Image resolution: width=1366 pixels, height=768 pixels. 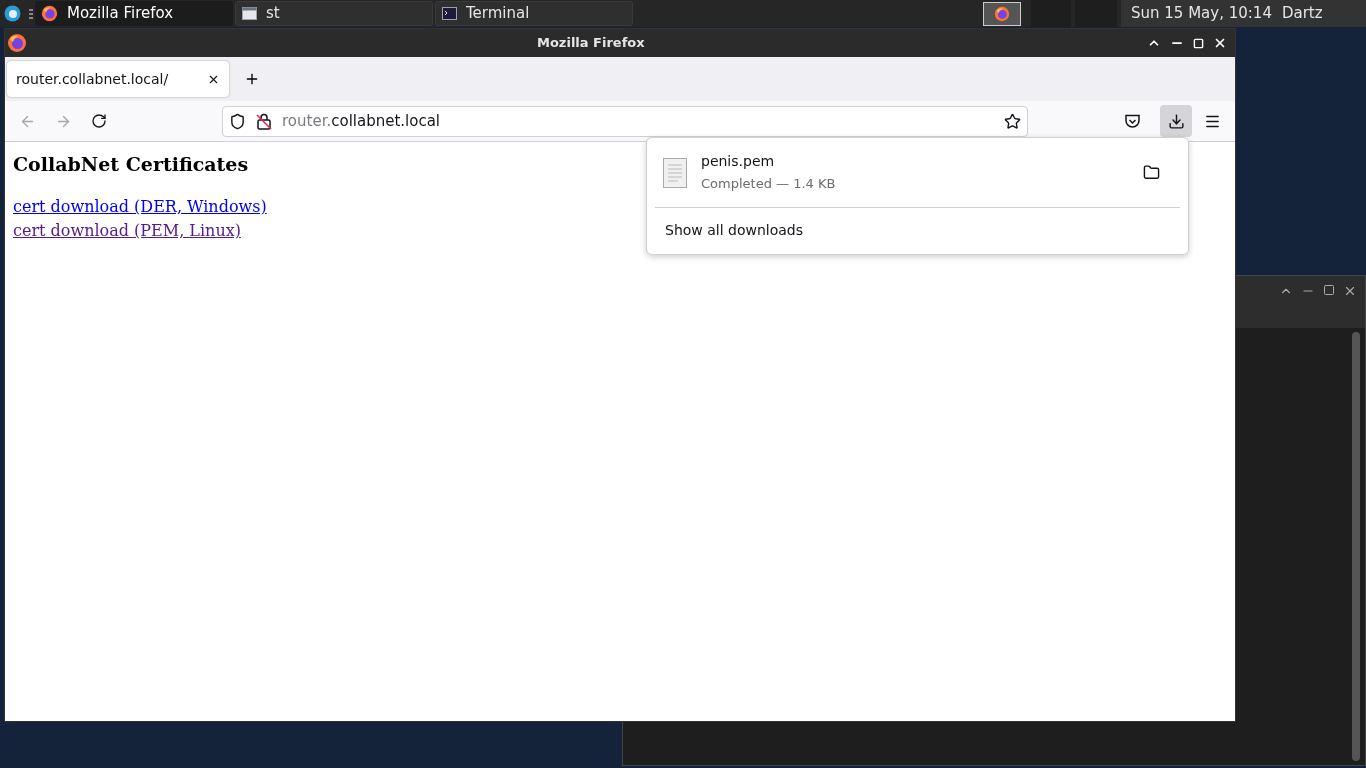 I want to click on window-icon, so click(x=249, y=13).